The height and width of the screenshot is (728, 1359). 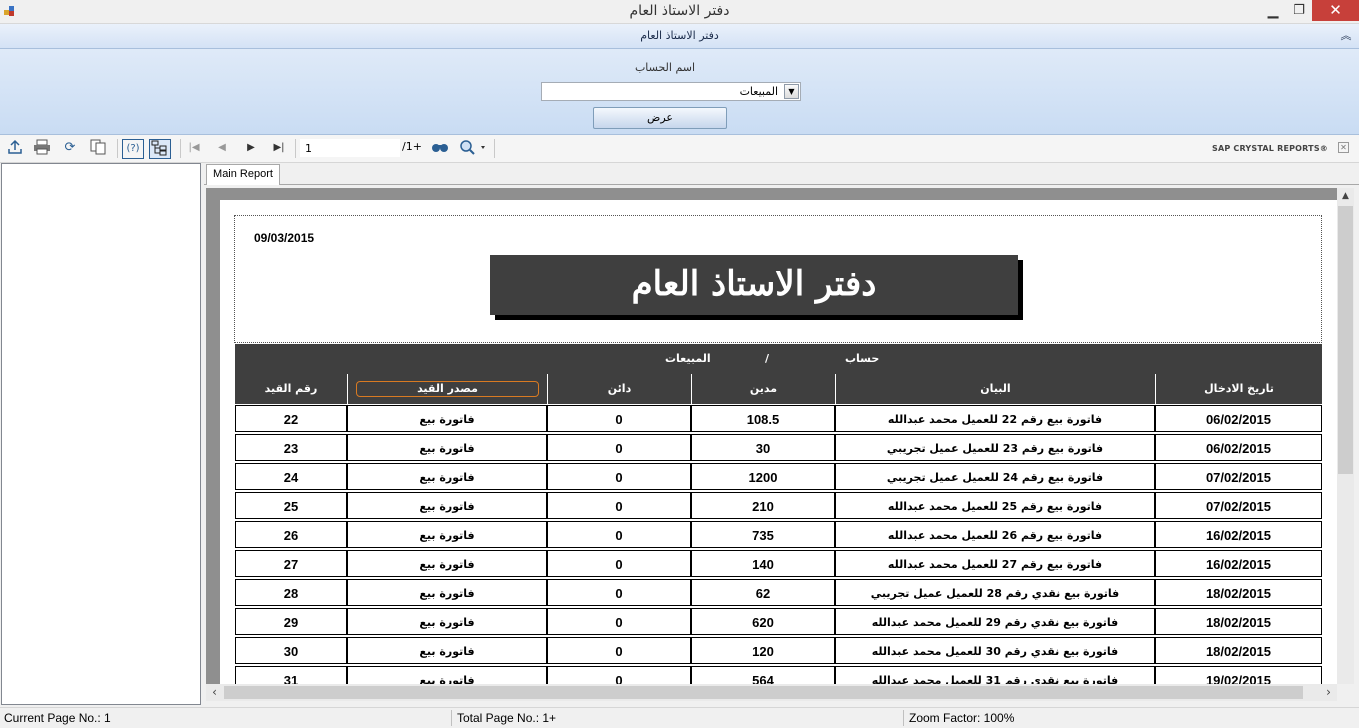 I want to click on scroll-right-icon: ›, so click(x=1328, y=692).